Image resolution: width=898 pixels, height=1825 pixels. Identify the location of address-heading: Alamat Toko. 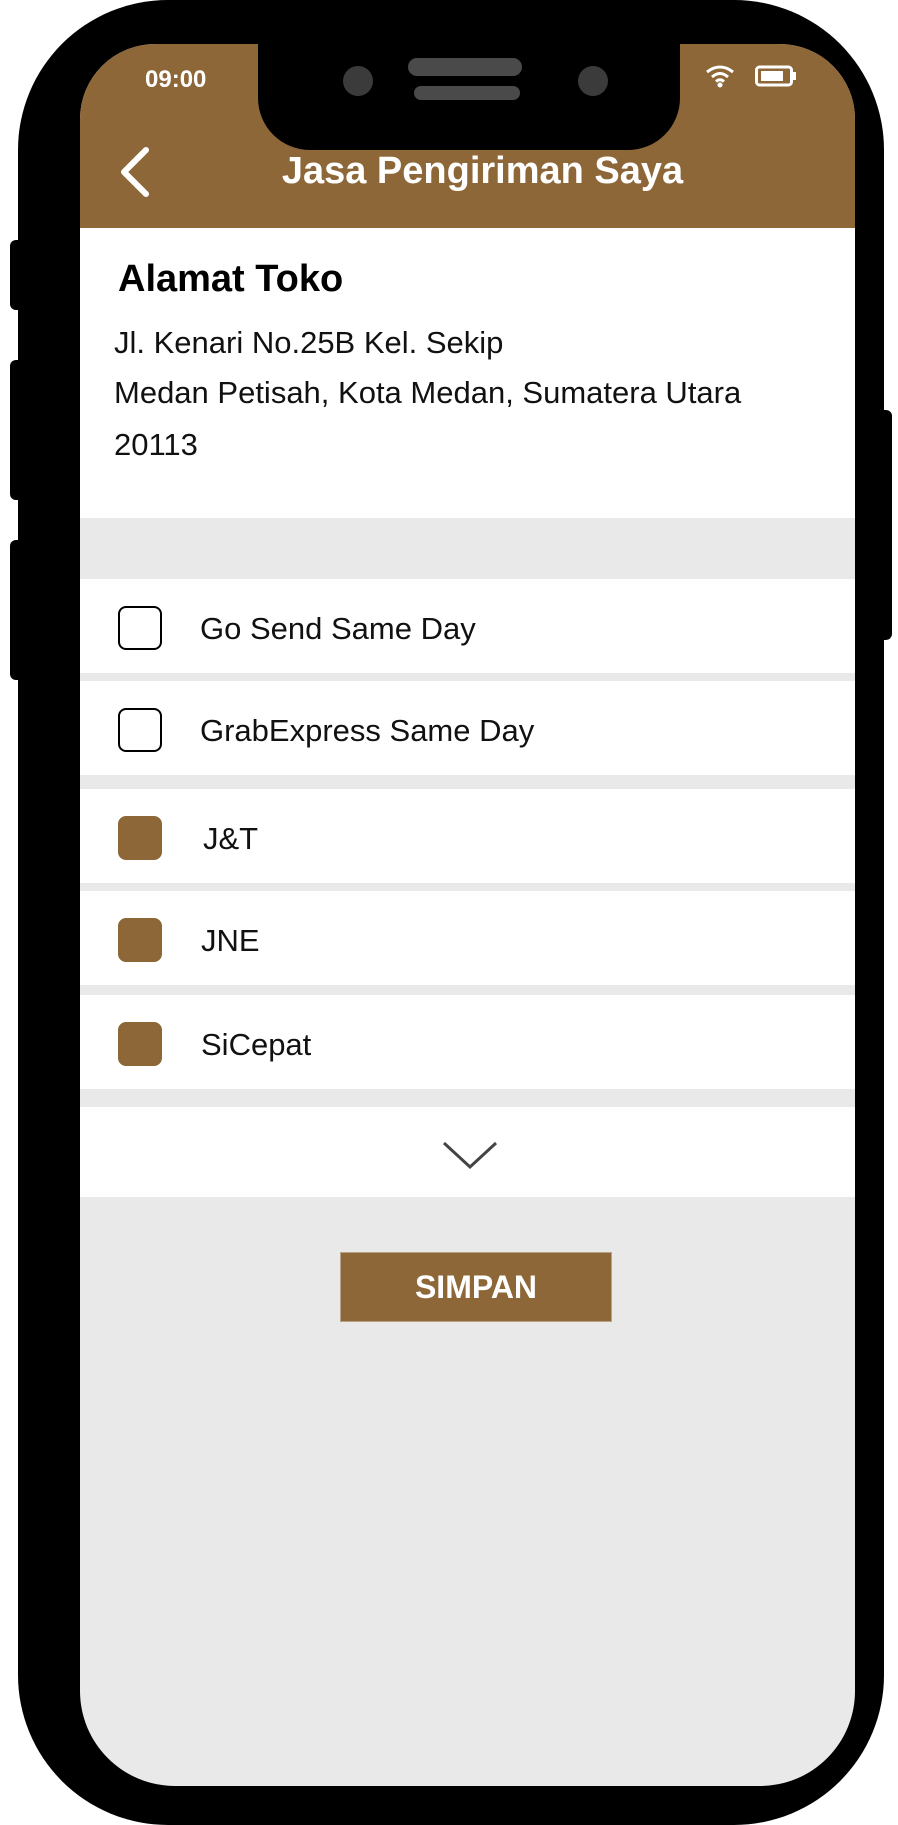
(231, 279).